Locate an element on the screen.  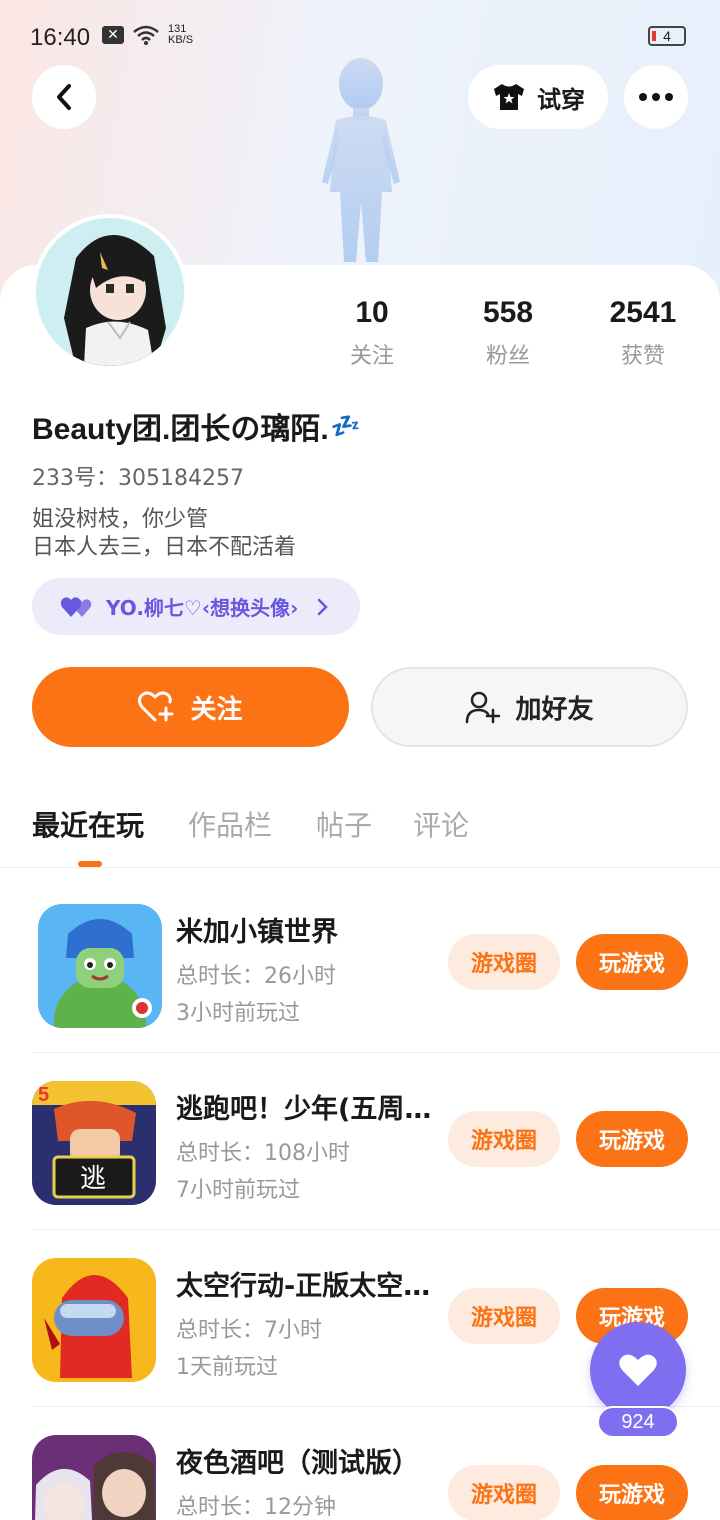
follow-button: 关注 is located at coordinates (190, 707).